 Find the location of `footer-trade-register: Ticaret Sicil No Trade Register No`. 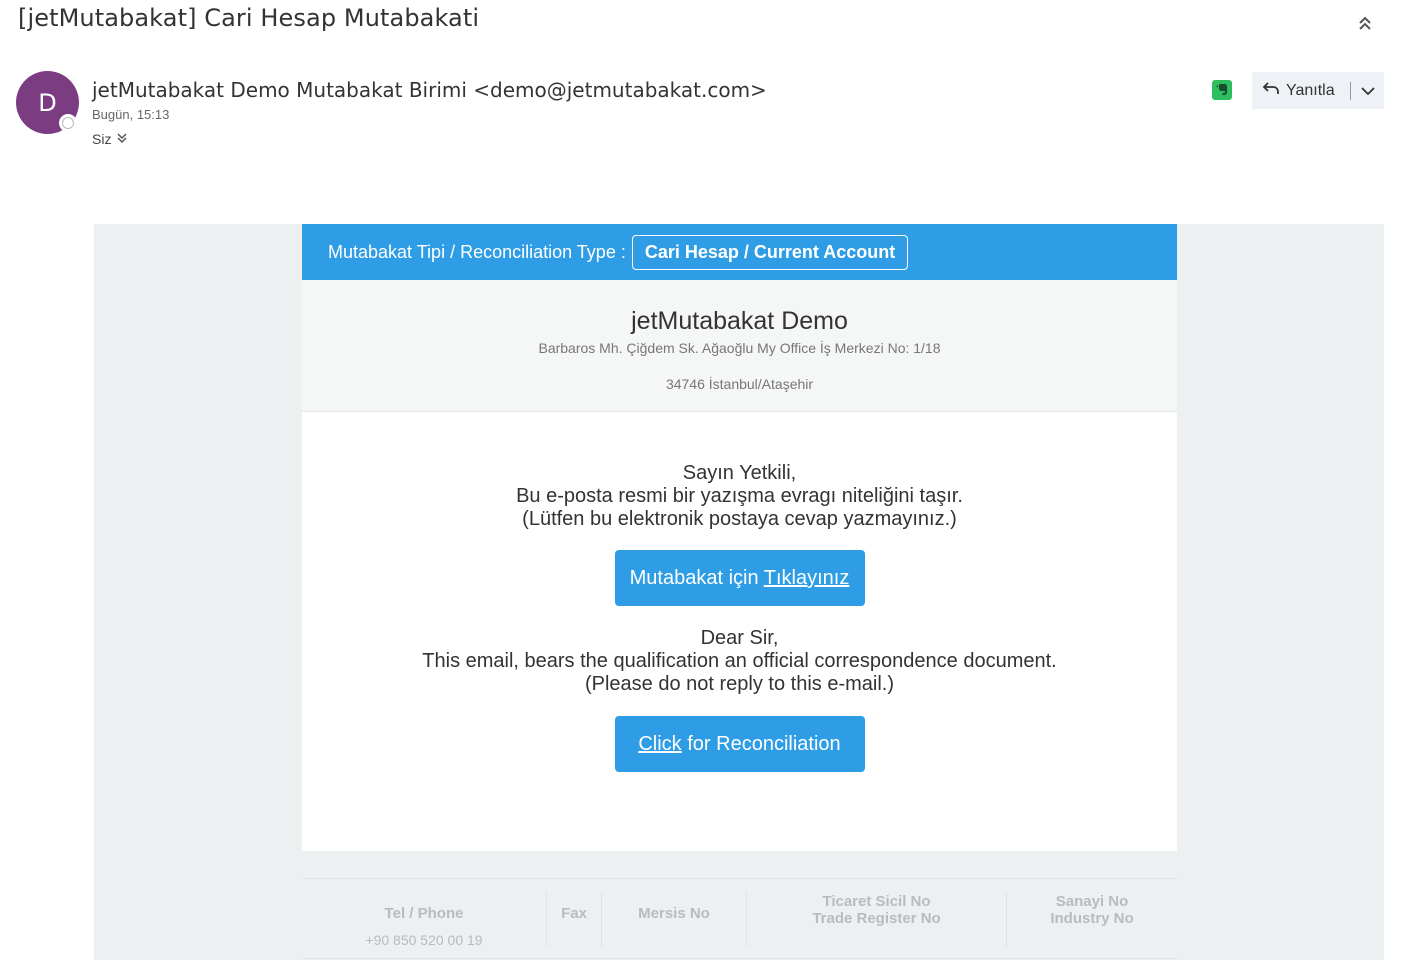

footer-trade-register: Ticaret Sicil No Trade Register No is located at coordinates (877, 919).